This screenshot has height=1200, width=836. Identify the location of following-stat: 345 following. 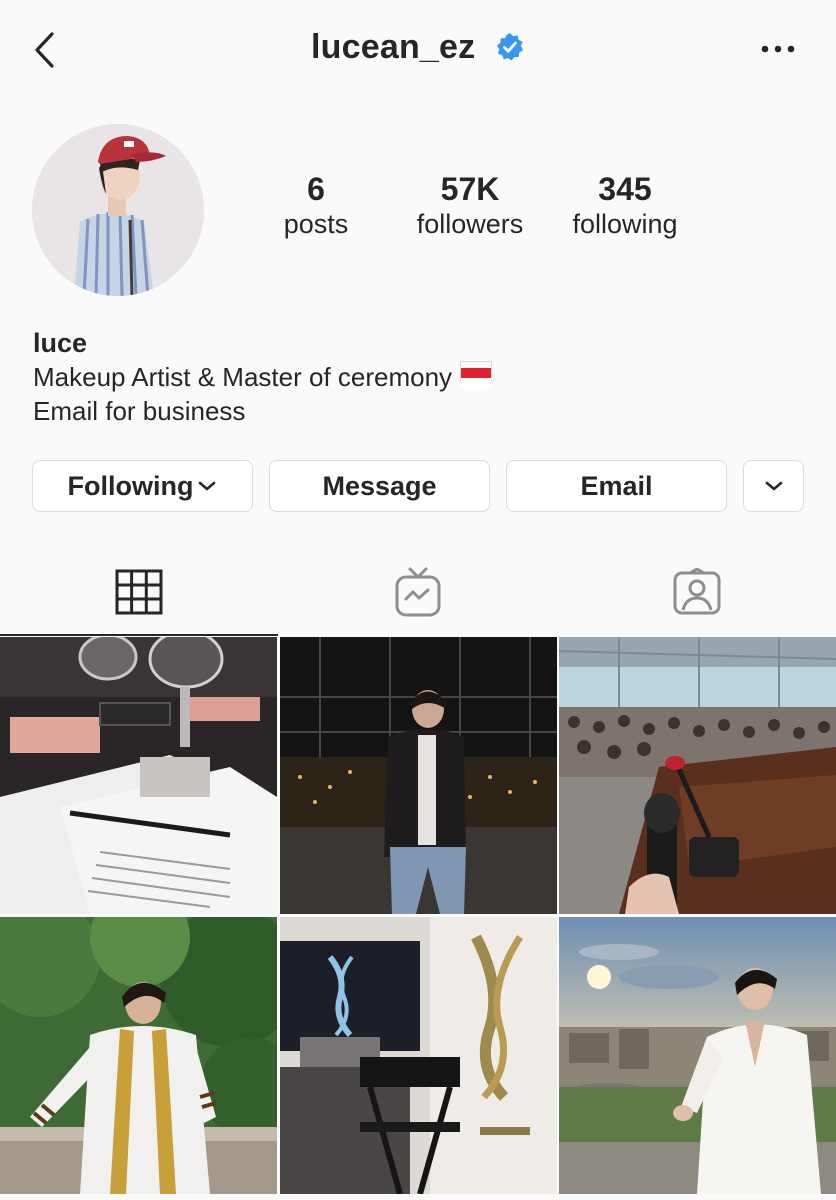
(625, 206).